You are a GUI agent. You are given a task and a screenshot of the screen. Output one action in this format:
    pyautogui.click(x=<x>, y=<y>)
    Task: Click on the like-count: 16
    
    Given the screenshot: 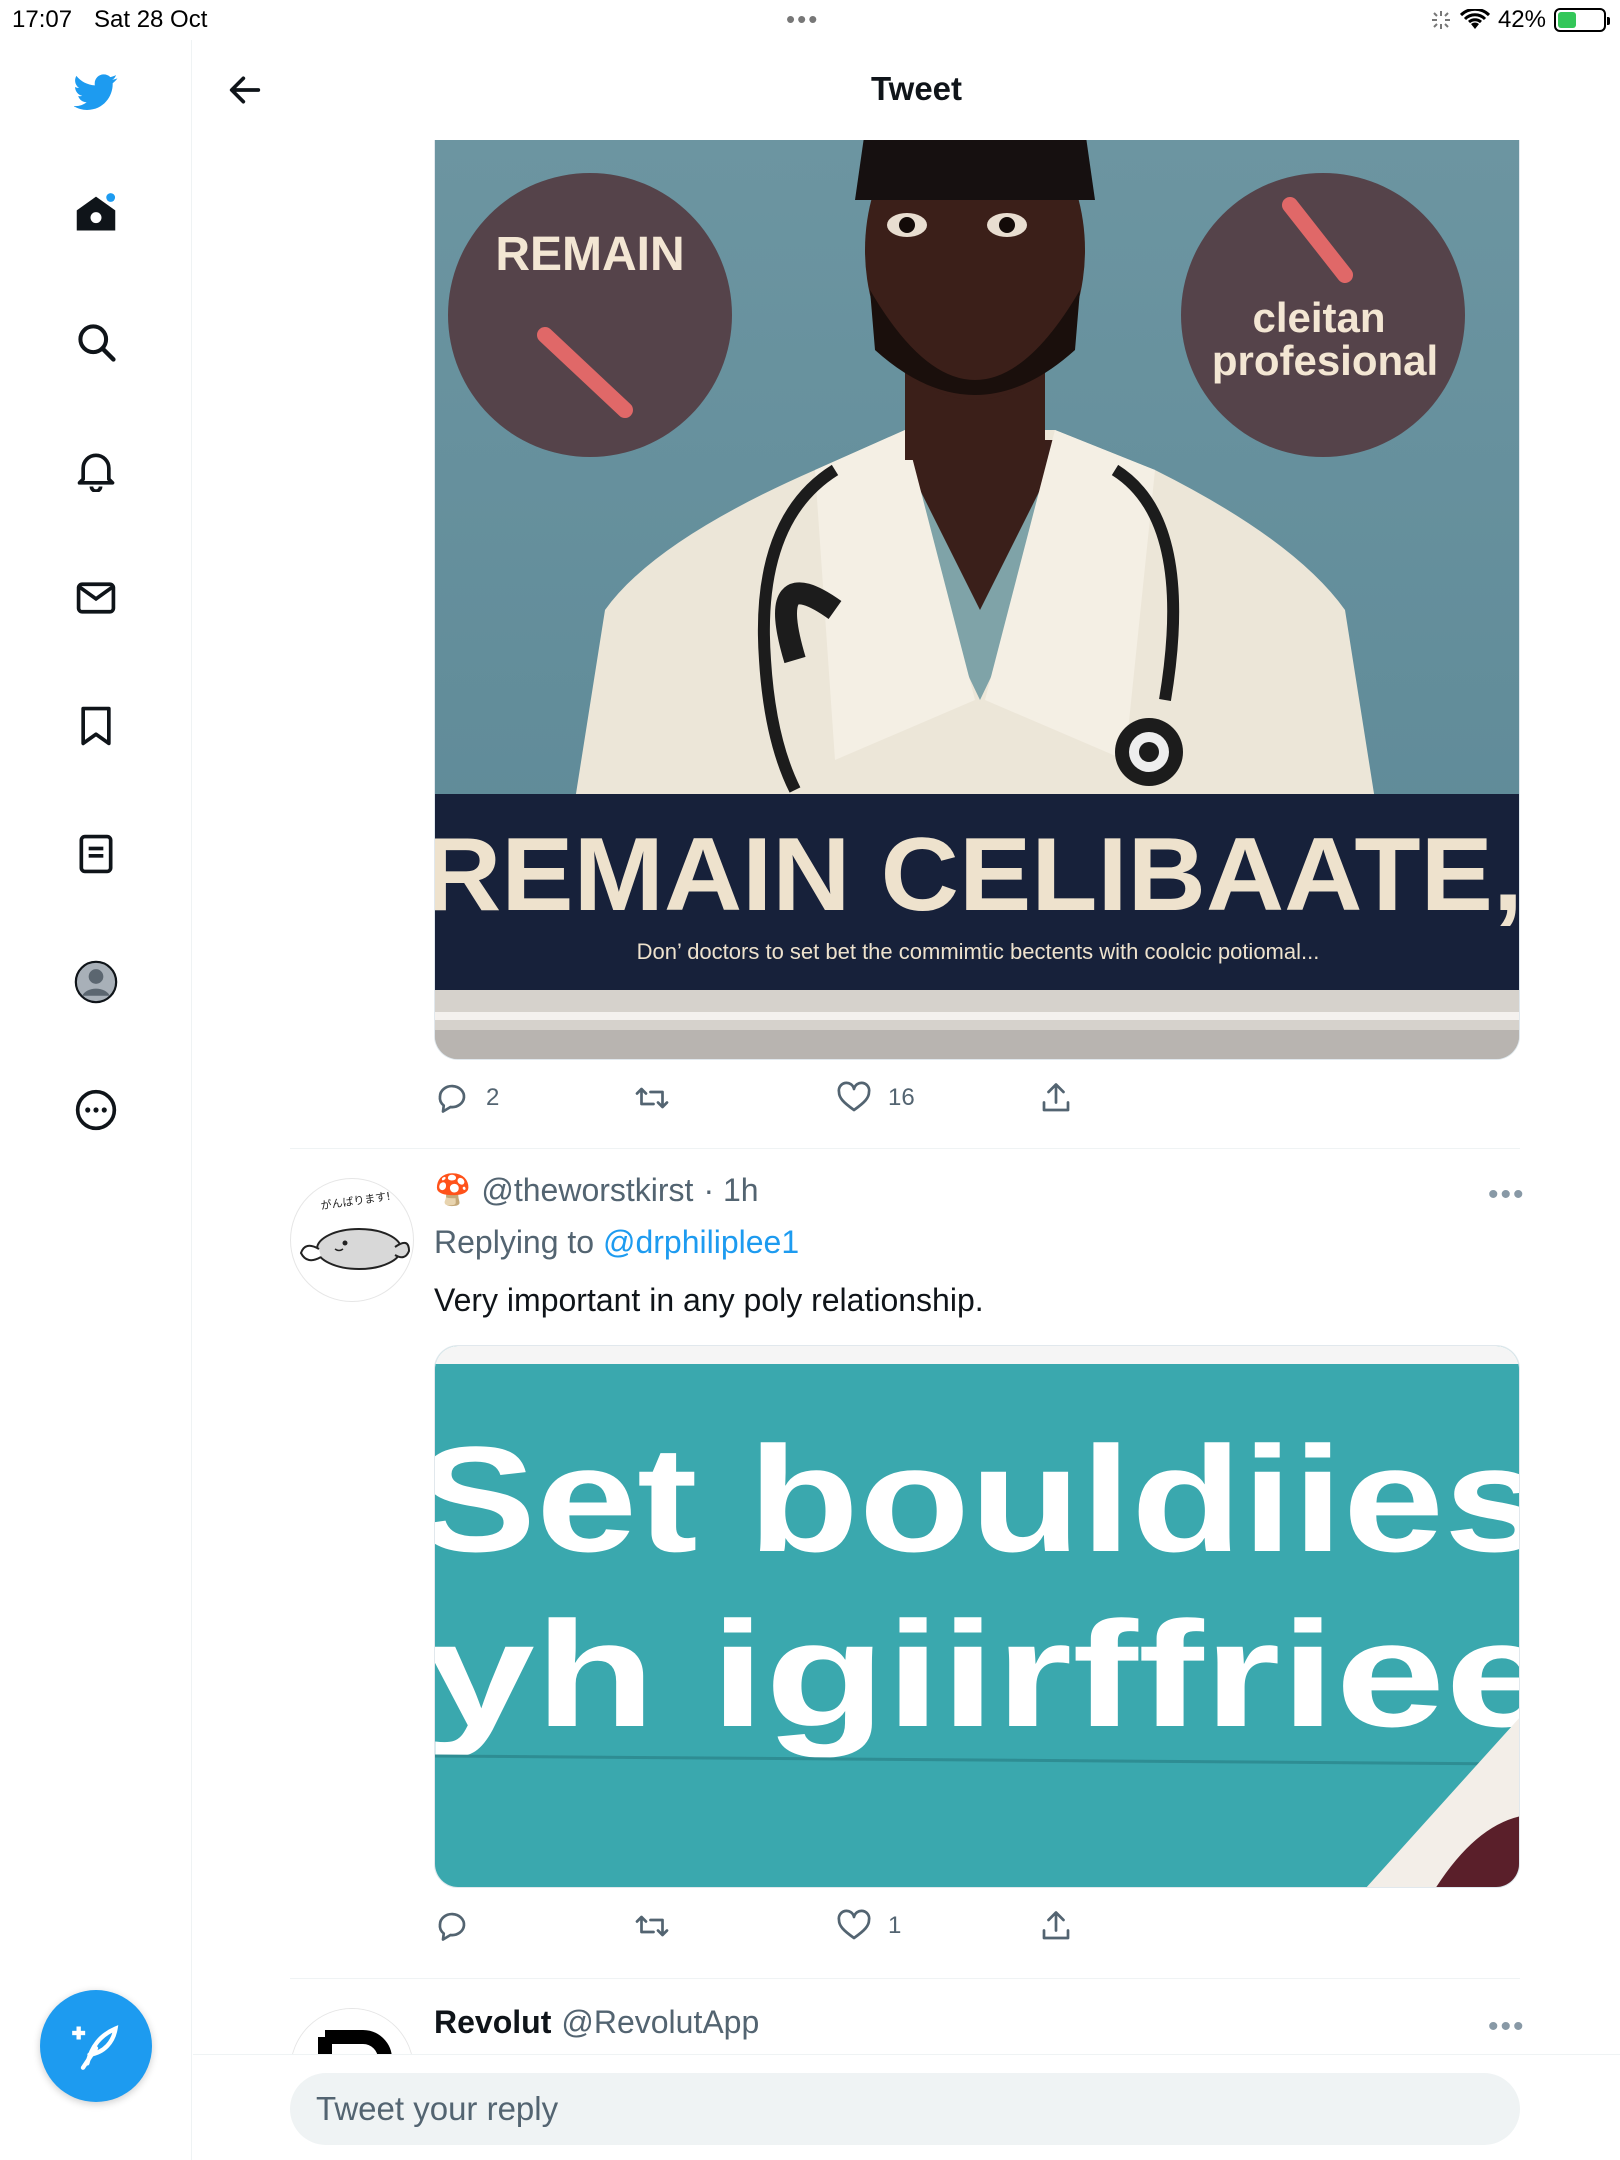 What is the action you would take?
    pyautogui.click(x=901, y=1097)
    